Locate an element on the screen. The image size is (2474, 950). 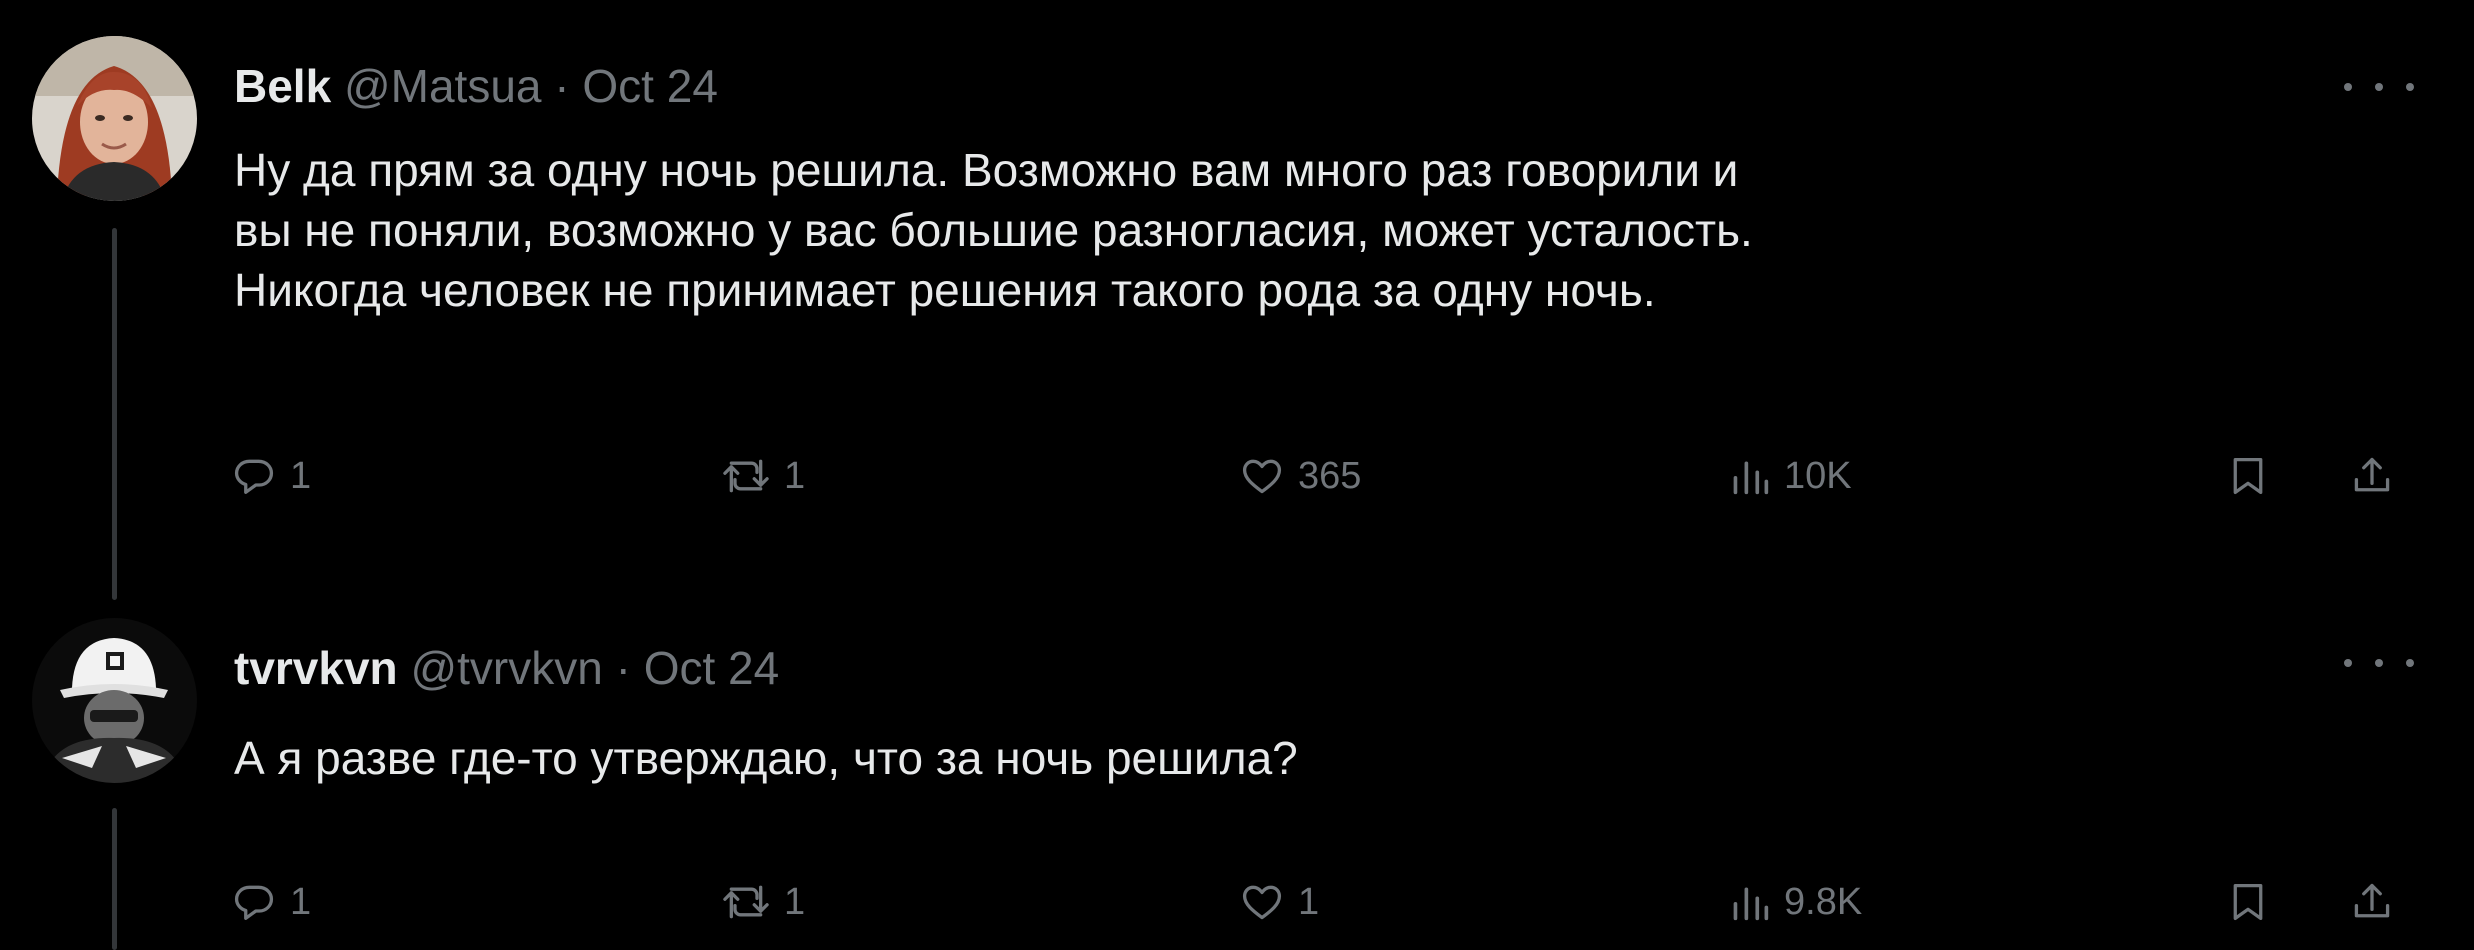
like-button: 365 is located at coordinates (1300, 476).